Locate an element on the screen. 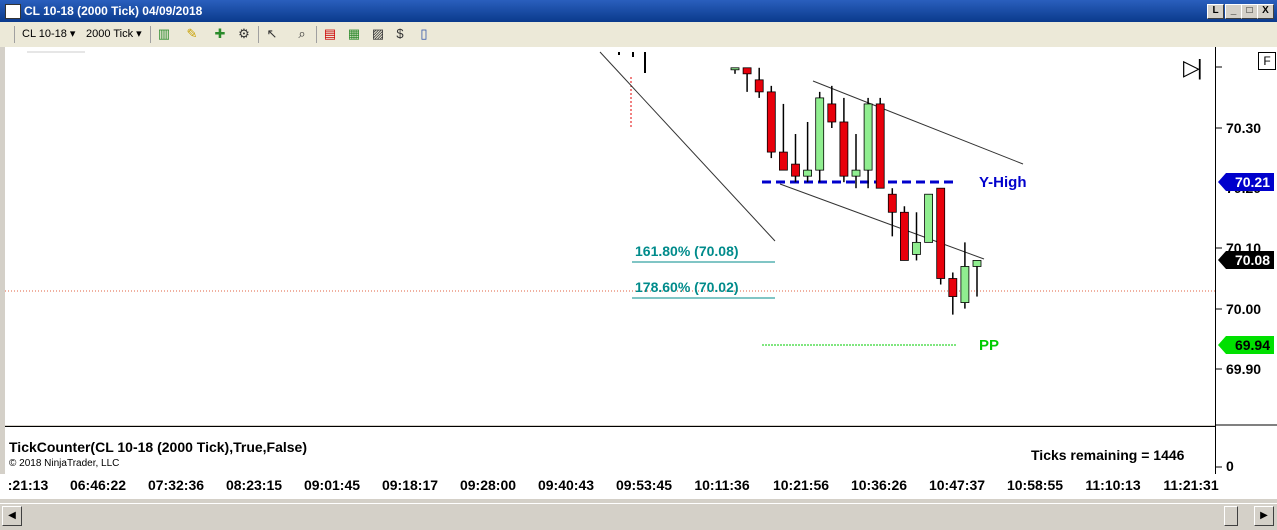 This screenshot has height=530, width=1277. y-high-price-tag: 70.21 is located at coordinates (1246, 182).